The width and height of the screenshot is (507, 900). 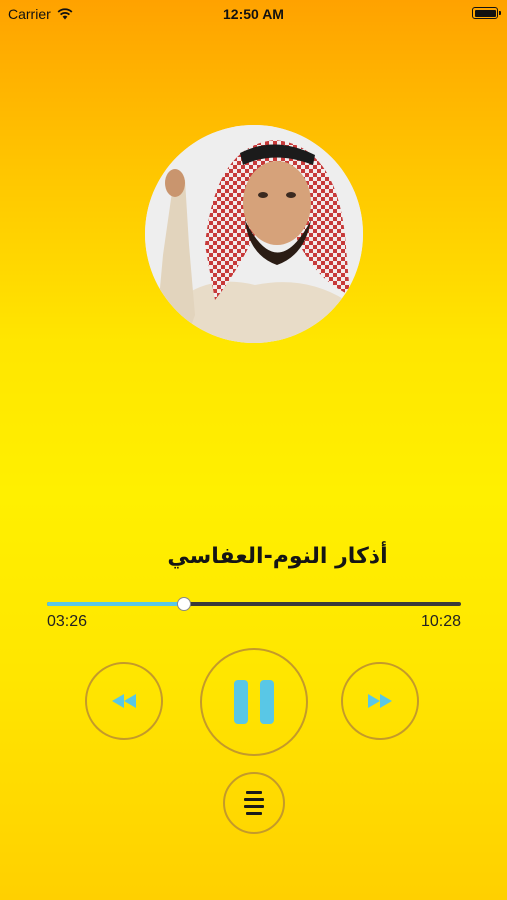 I want to click on pause-icon, so click(x=254, y=702).